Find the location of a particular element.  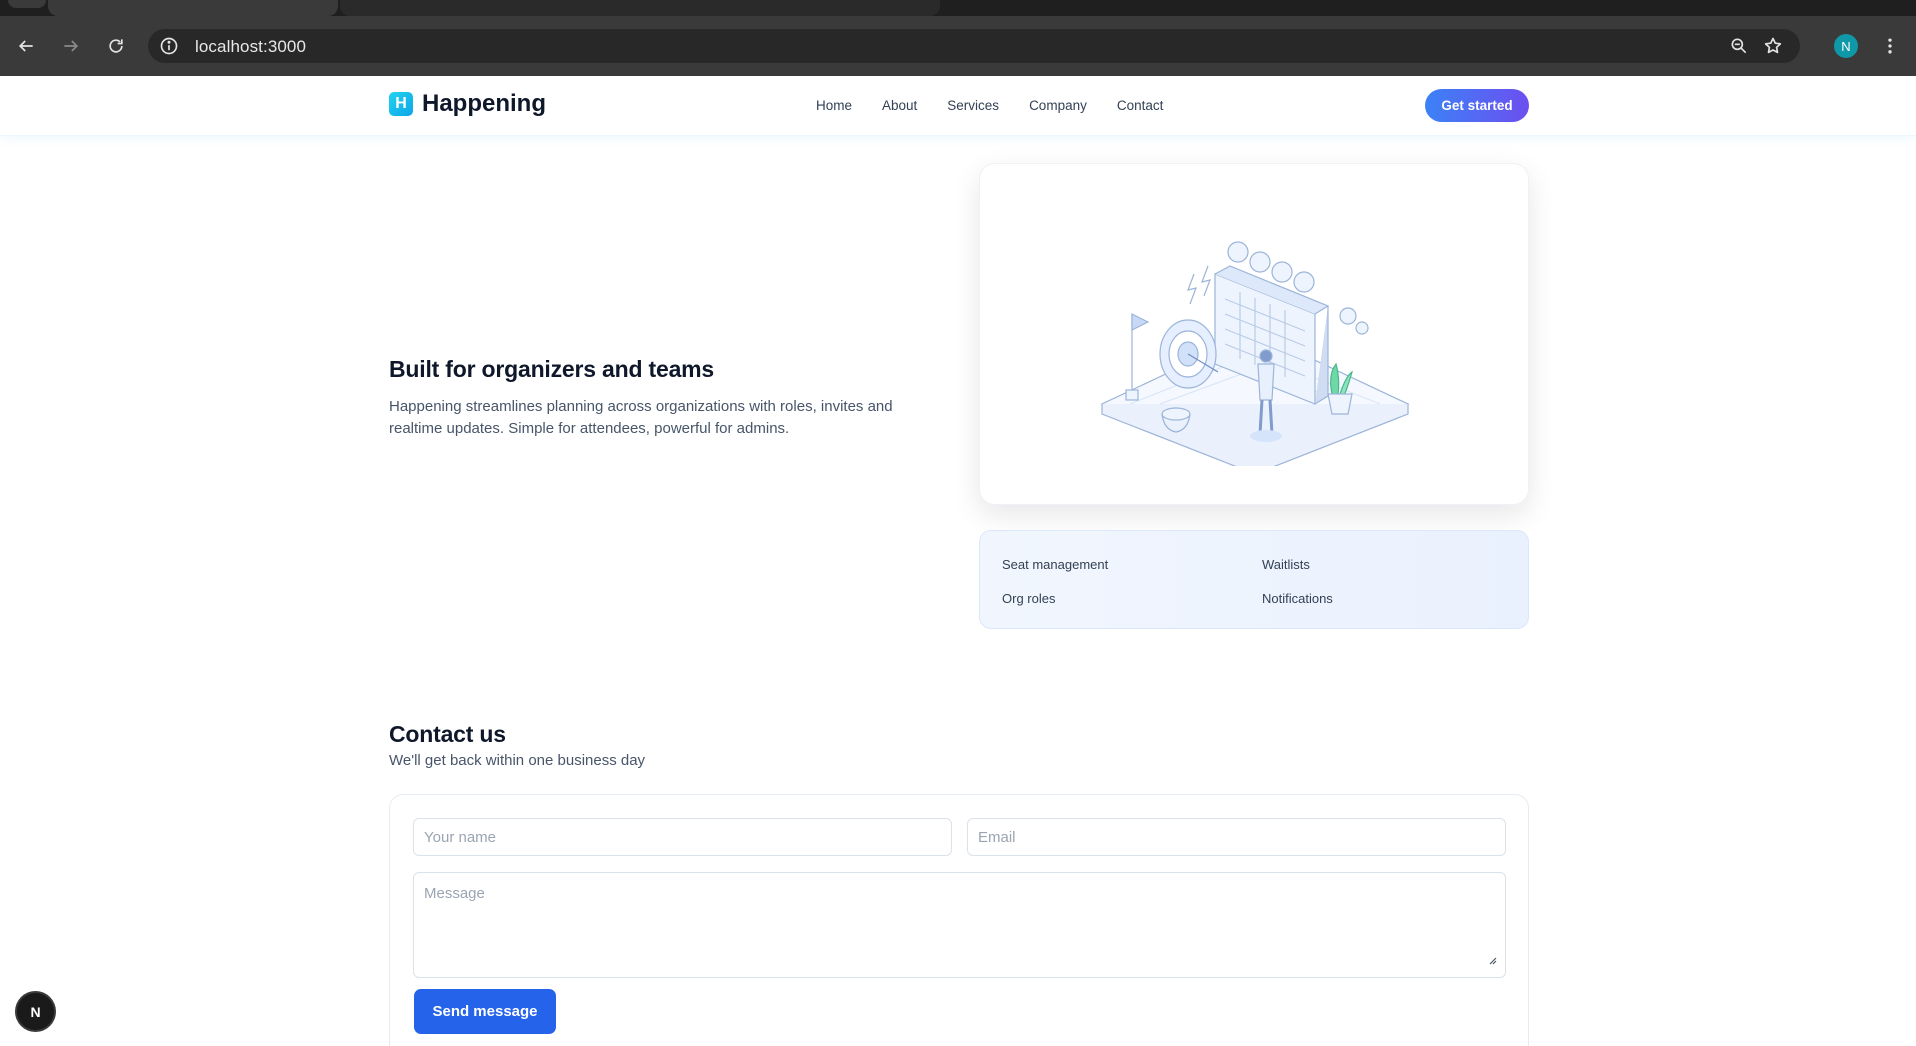

site-info-icon is located at coordinates (169, 46).